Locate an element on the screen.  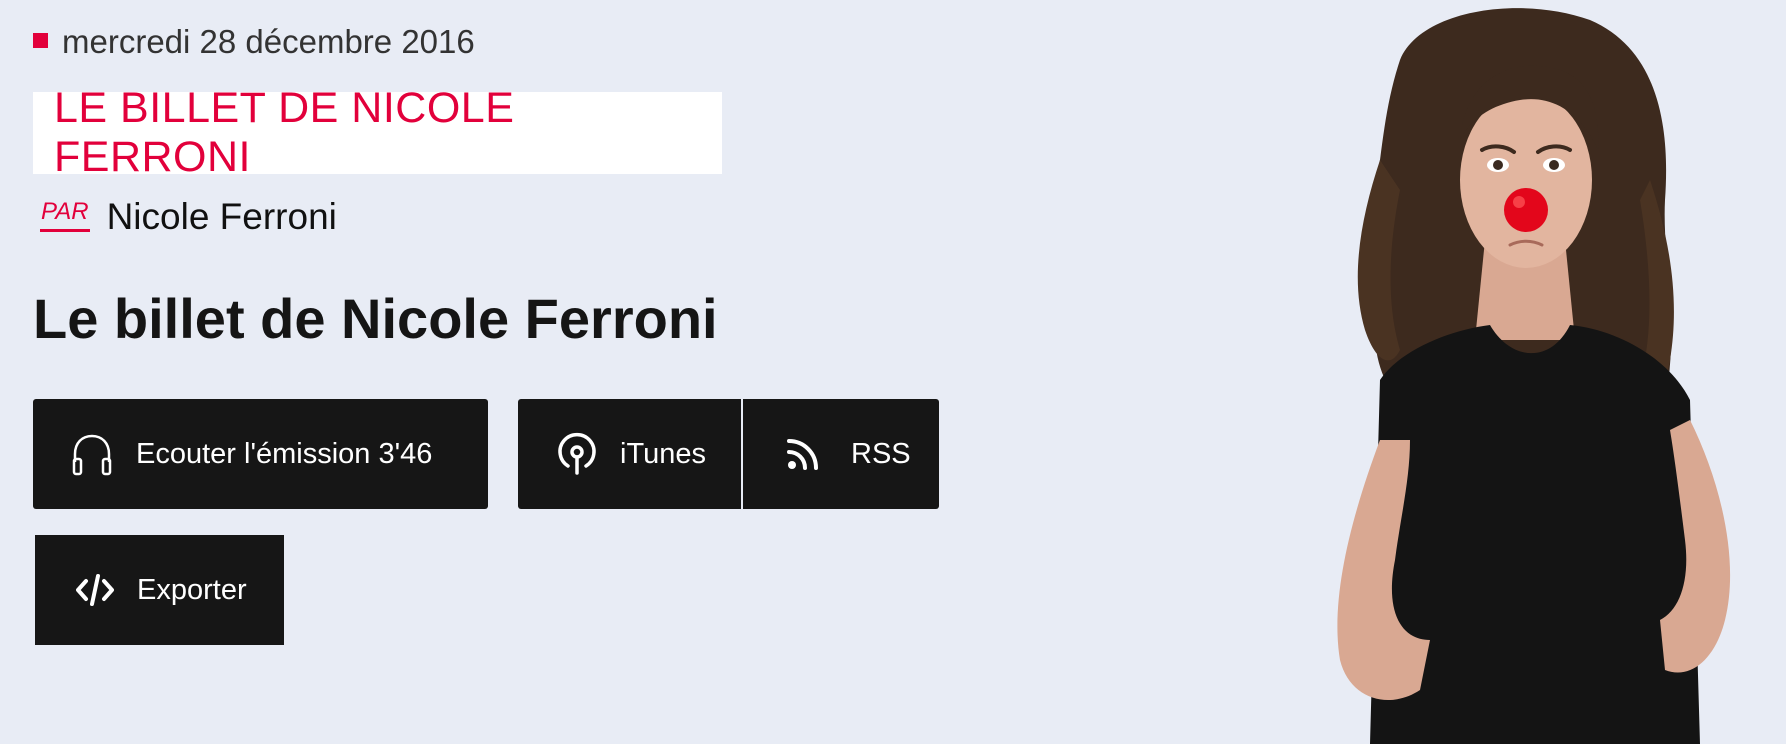
show-tag-label: LE BILLET DE NICOLE FERRONI is located at coordinates (388, 133).